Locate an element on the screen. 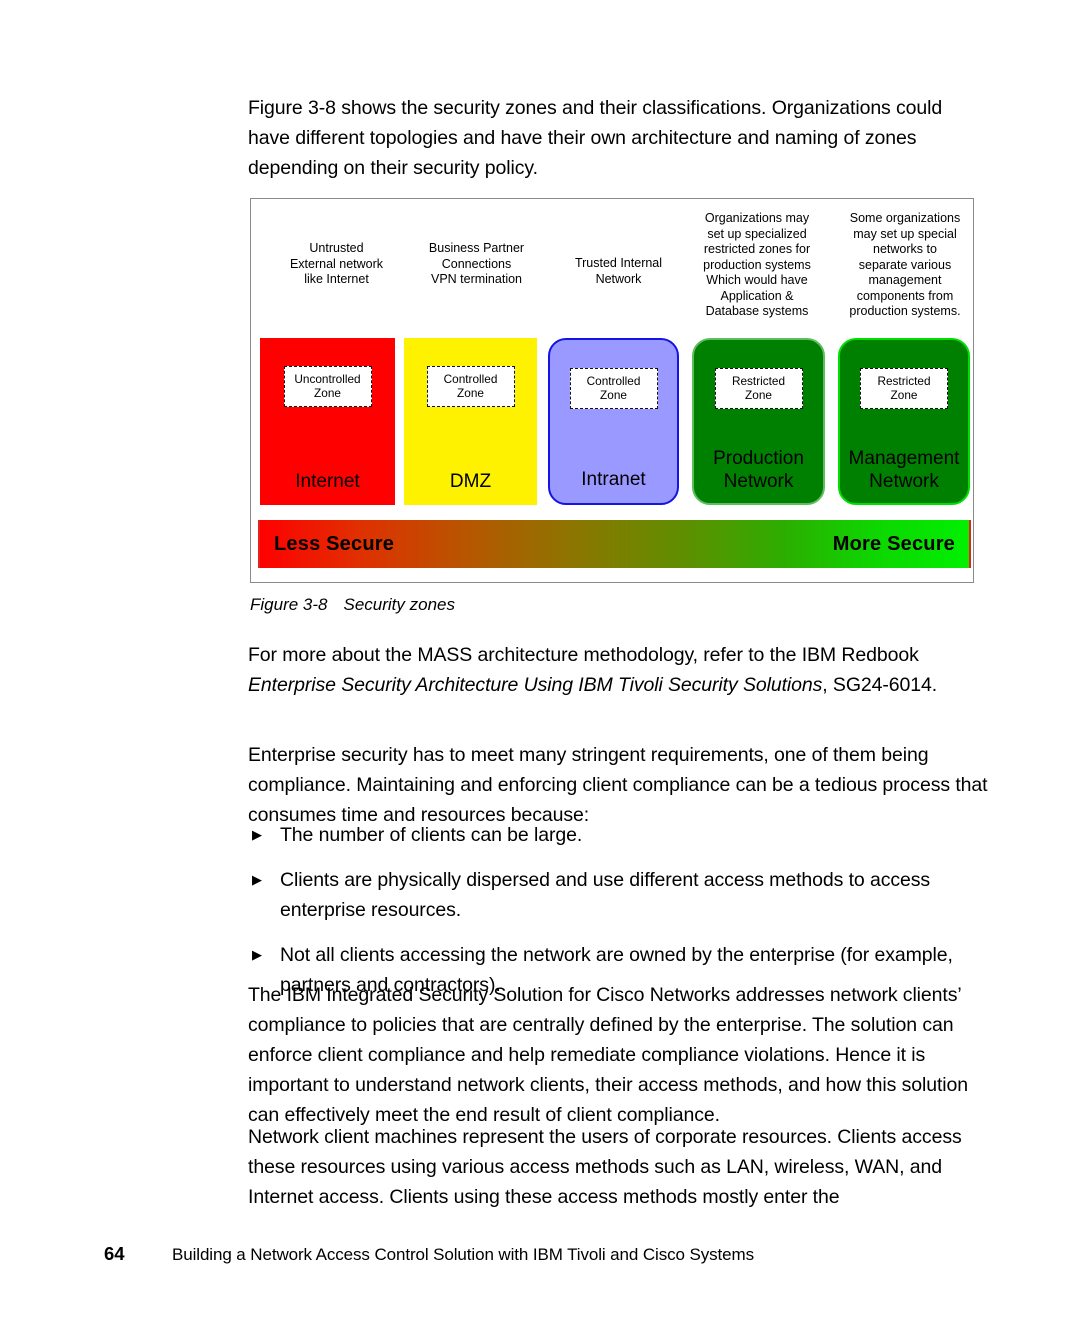 The image size is (1080, 1317). figure-caption-text: Security zones is located at coordinates (399, 604).